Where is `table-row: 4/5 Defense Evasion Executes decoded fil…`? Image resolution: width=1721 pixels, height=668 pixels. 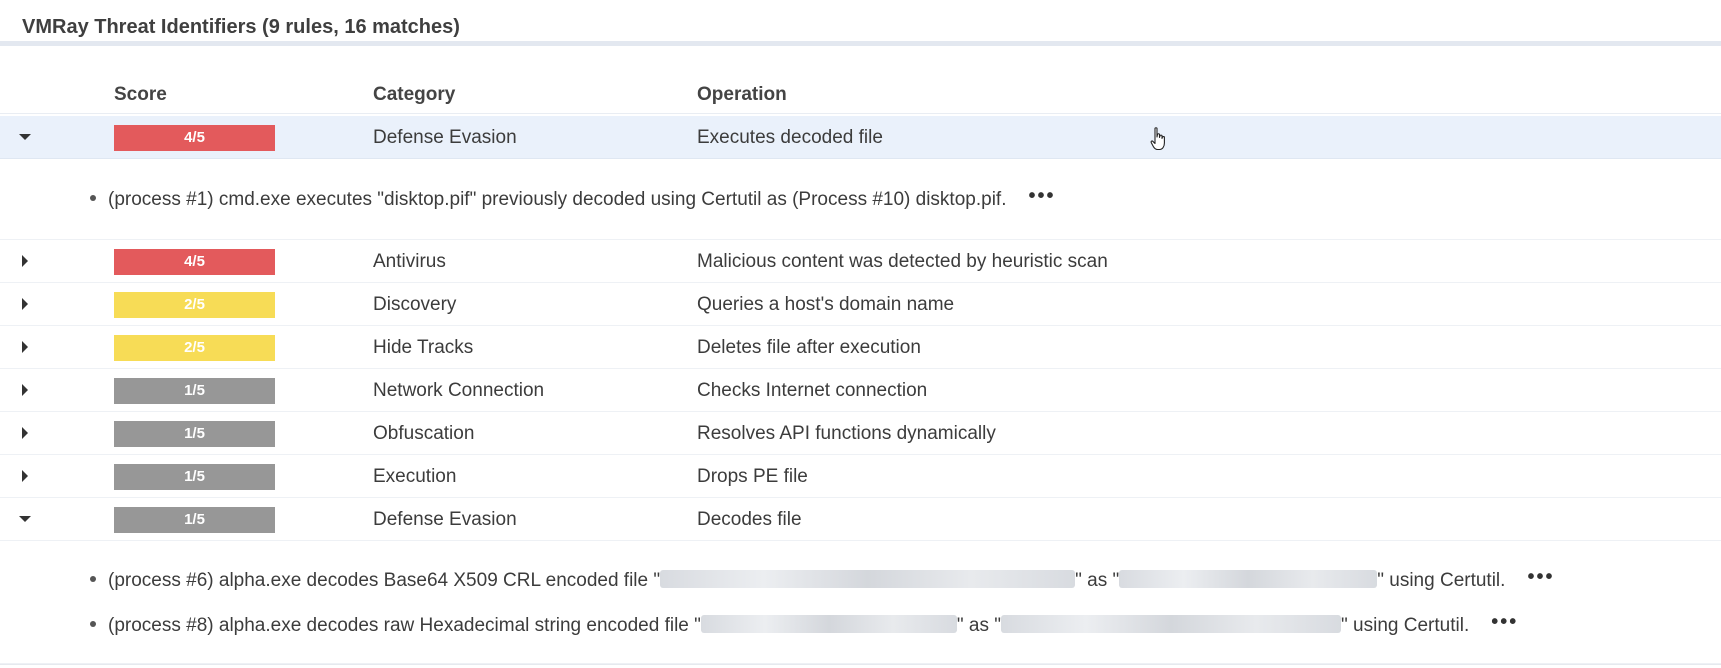 table-row: 4/5 Defense Evasion Executes decoded fil… is located at coordinates (860, 137).